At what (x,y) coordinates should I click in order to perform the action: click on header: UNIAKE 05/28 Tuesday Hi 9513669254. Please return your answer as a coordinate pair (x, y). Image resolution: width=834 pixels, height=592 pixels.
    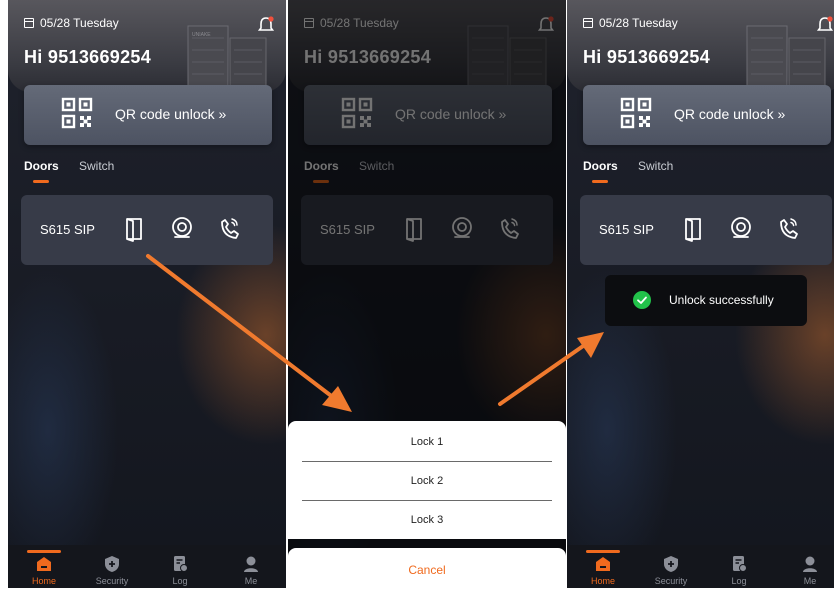
    Looking at the image, I should click on (147, 46).